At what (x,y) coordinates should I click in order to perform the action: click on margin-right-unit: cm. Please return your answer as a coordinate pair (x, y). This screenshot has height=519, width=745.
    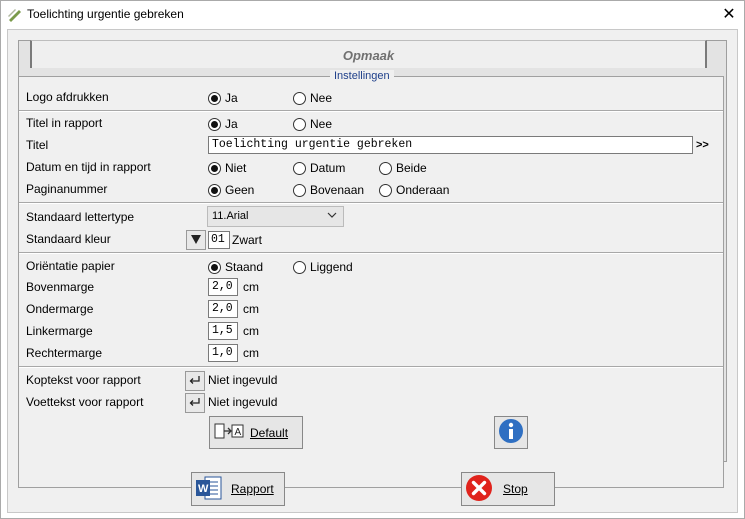
    Looking at the image, I should click on (251, 353).